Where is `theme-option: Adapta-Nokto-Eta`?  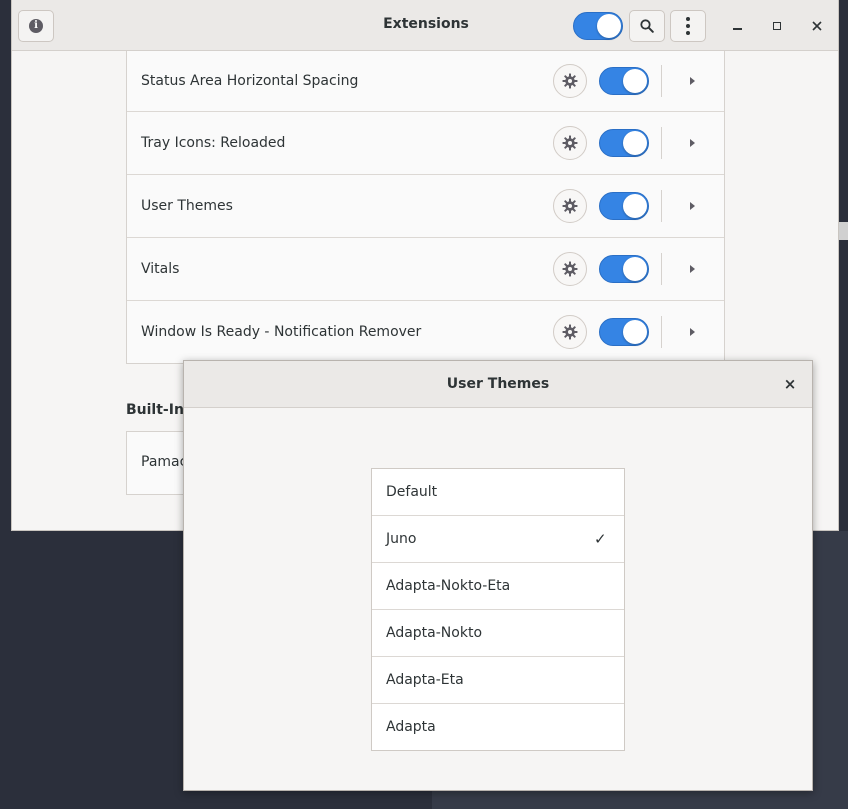
theme-option: Adapta-Nokto-Eta is located at coordinates (498, 585).